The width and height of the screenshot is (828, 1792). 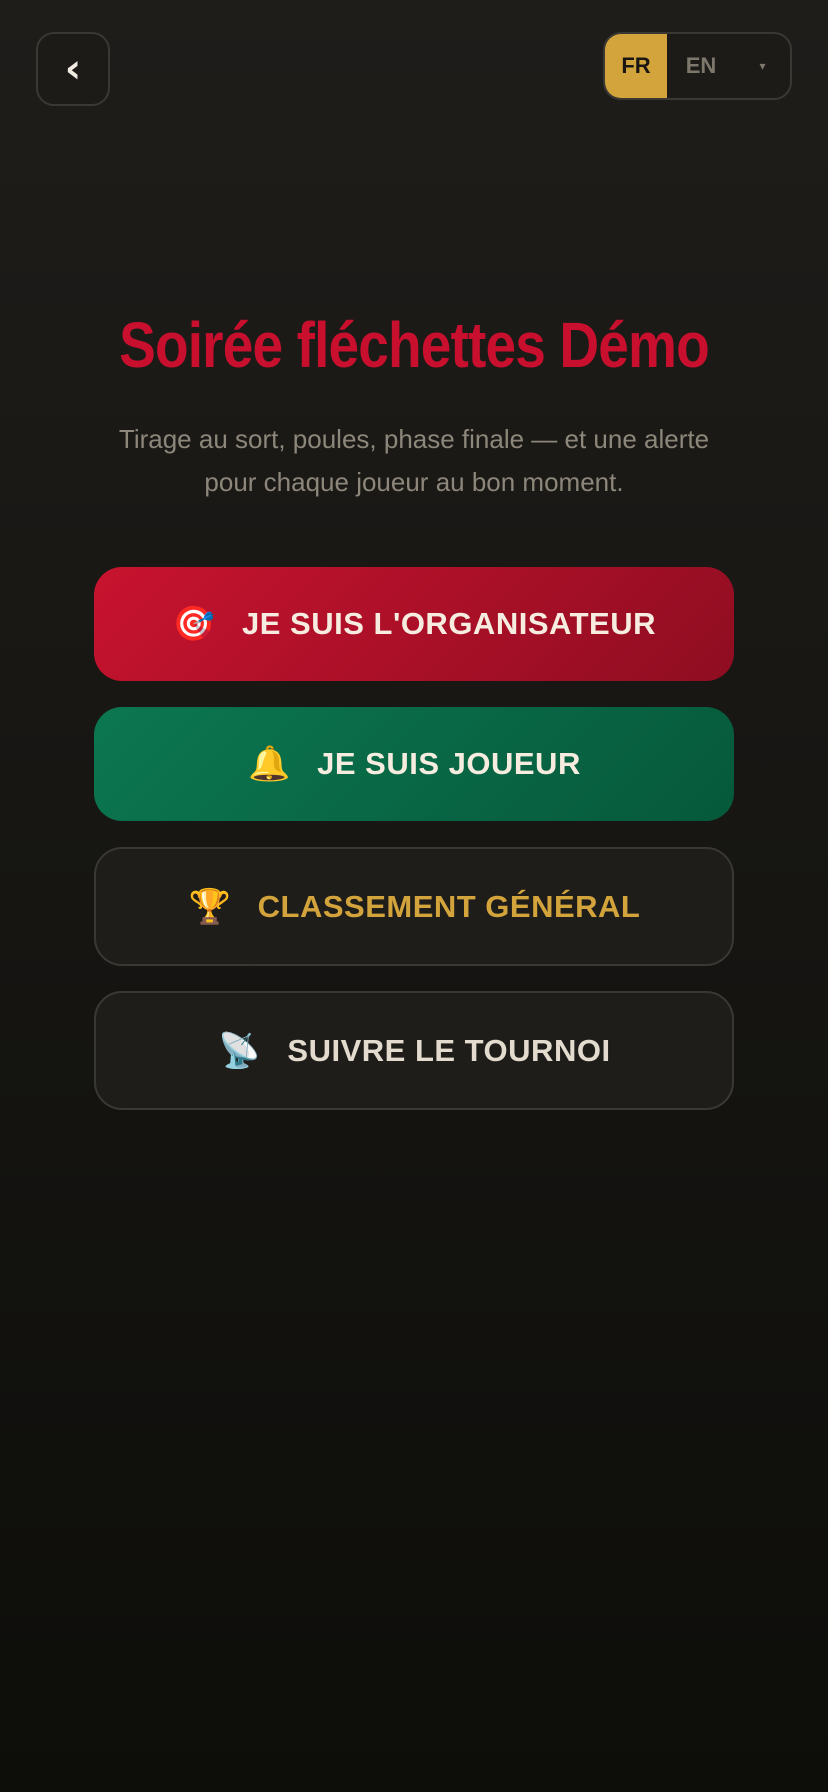 I want to click on follow-tournament-button-label: Suivre le tournoi, so click(x=449, y=1050).